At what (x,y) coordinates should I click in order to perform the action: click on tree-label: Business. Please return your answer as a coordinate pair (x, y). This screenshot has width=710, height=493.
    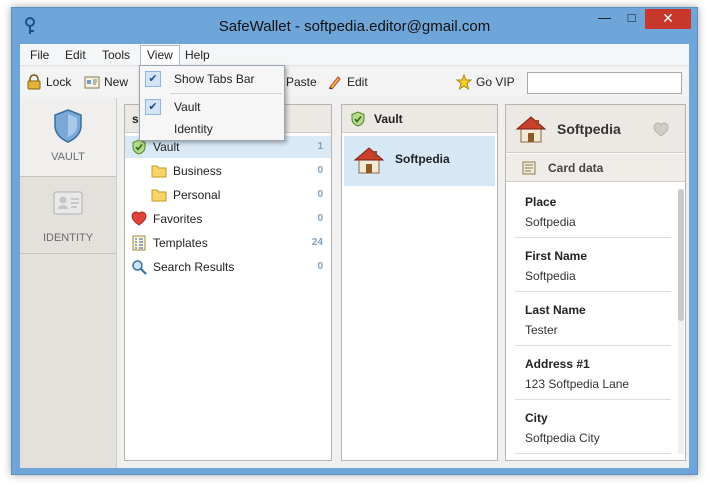
    Looking at the image, I should click on (197, 171).